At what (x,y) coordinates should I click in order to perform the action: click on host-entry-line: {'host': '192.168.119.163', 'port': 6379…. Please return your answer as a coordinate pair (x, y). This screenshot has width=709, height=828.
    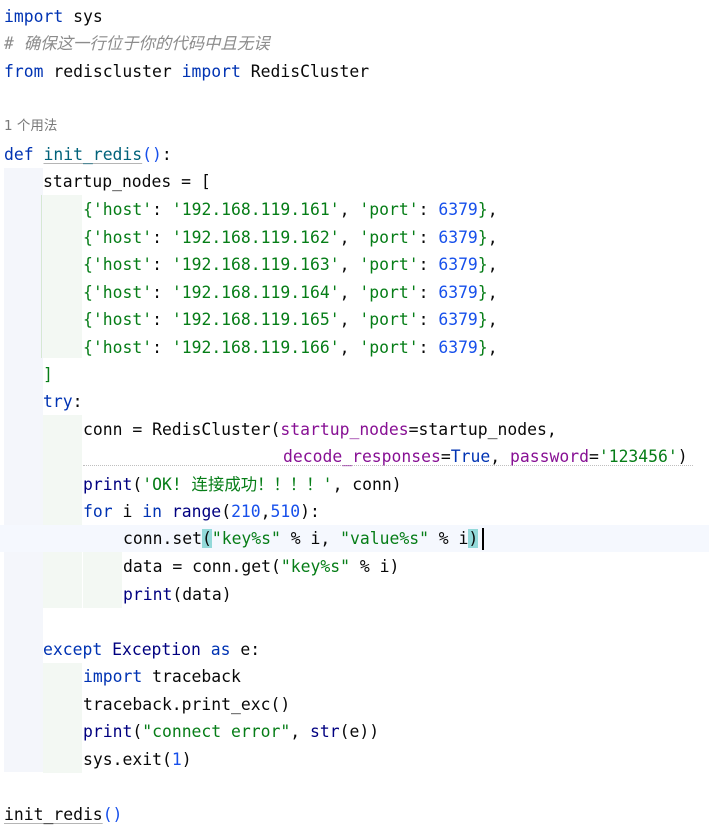
    Looking at the image, I should click on (290, 264).